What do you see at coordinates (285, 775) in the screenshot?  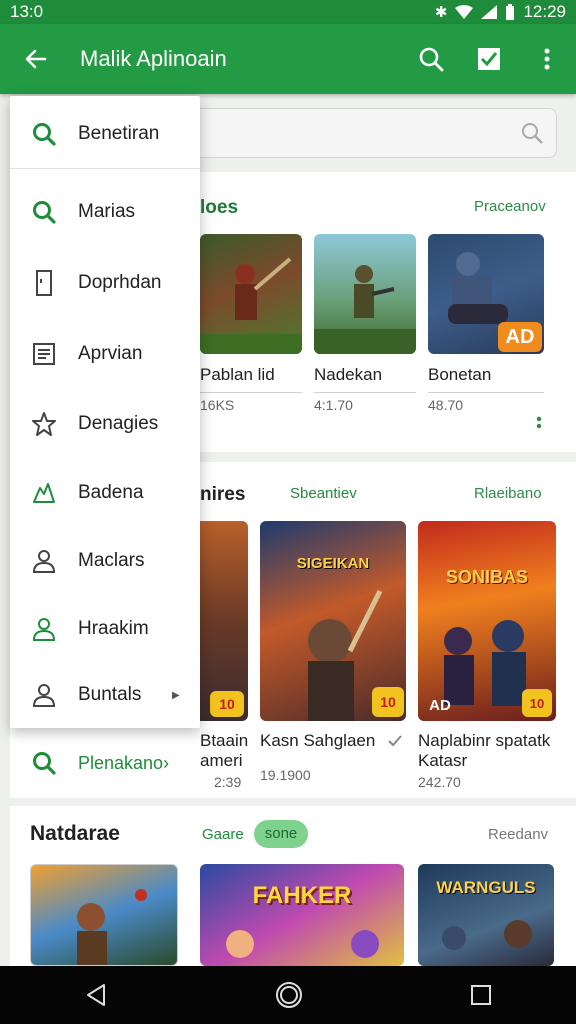 I see `game-meta: 19.1900` at bounding box center [285, 775].